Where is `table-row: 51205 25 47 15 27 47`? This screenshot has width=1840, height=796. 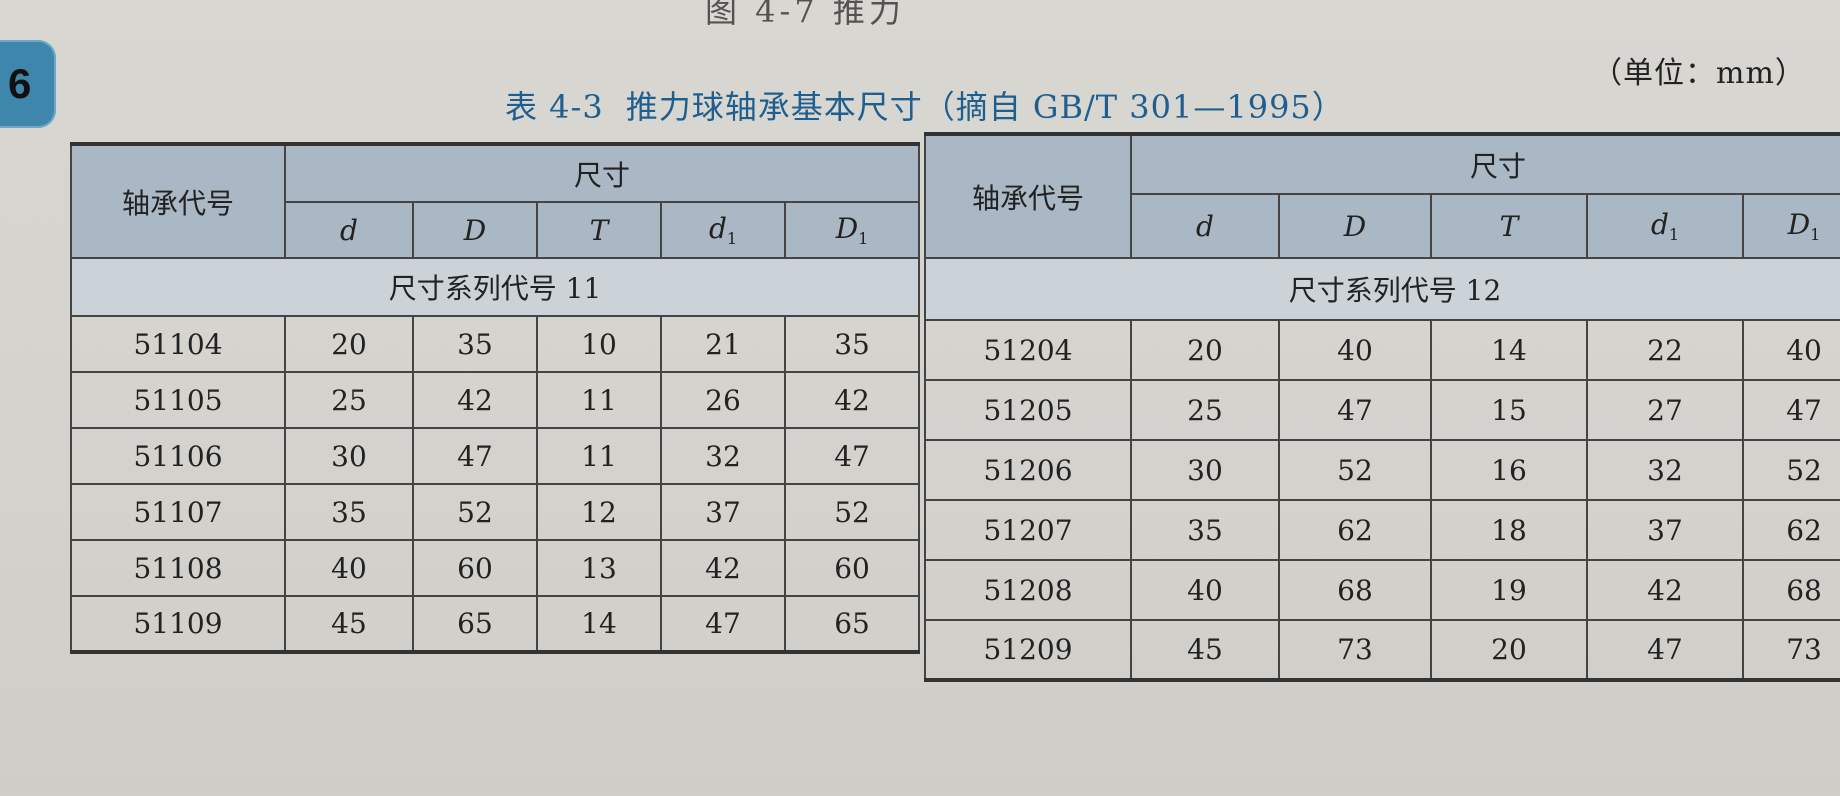
table-row: 51205 25 47 15 27 47 is located at coordinates (1382, 410).